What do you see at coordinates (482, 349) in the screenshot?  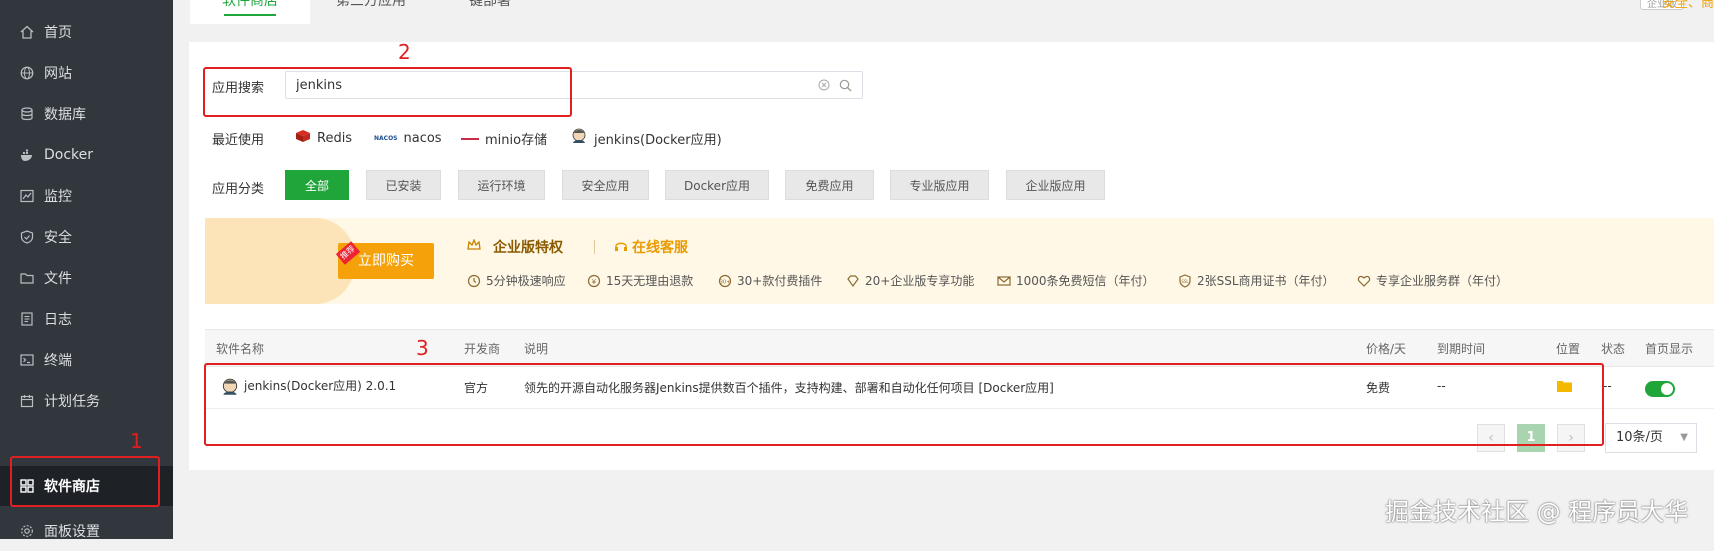 I see `column-header: 开发商` at bounding box center [482, 349].